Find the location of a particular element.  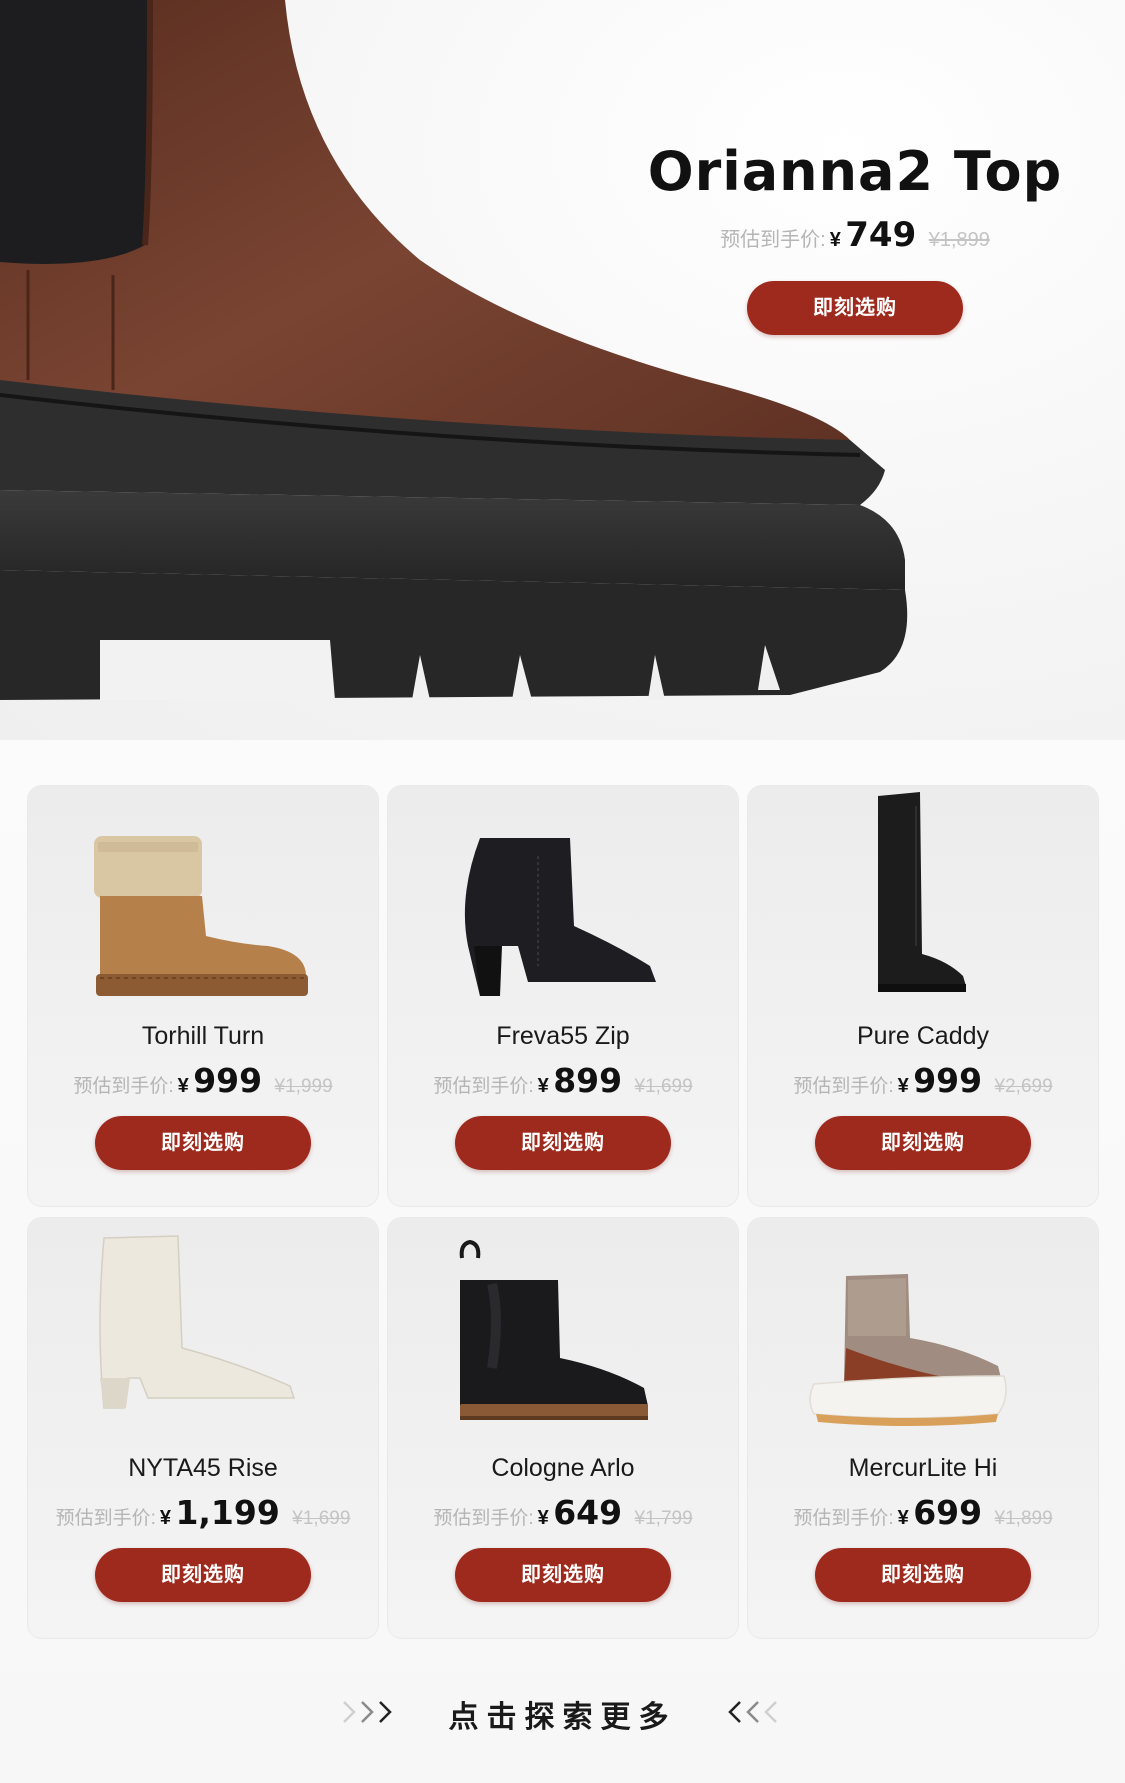

original-price: ¥2,699 is located at coordinates (1023, 1086).